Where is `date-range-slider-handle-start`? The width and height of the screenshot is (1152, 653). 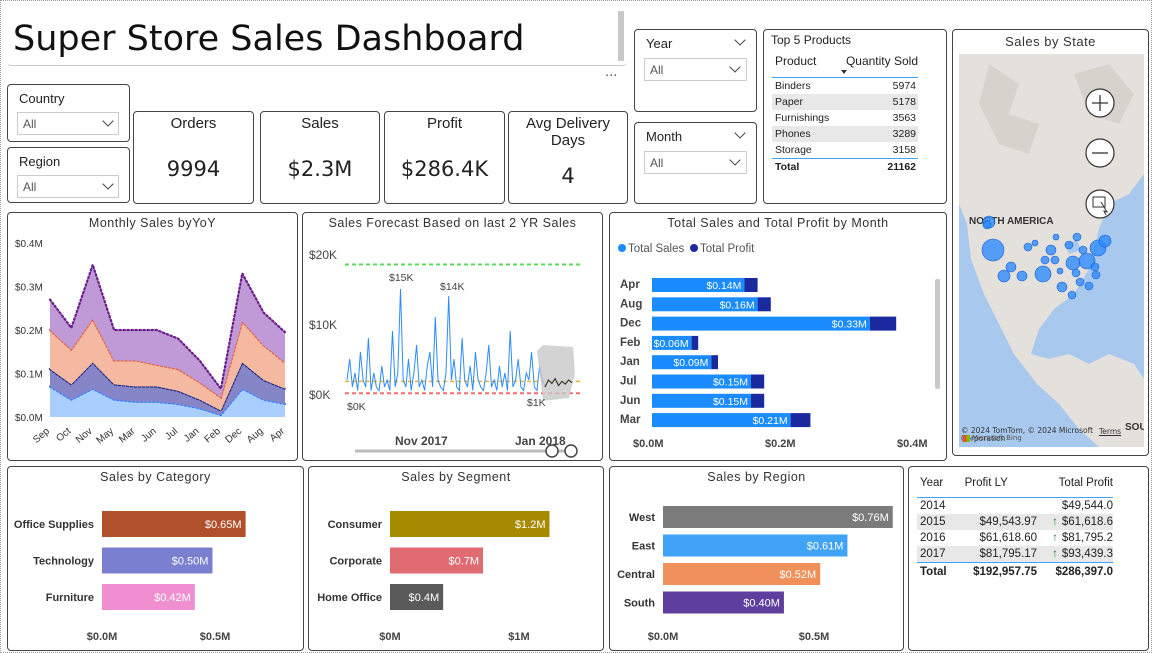
date-range-slider-handle-start is located at coordinates (552, 451).